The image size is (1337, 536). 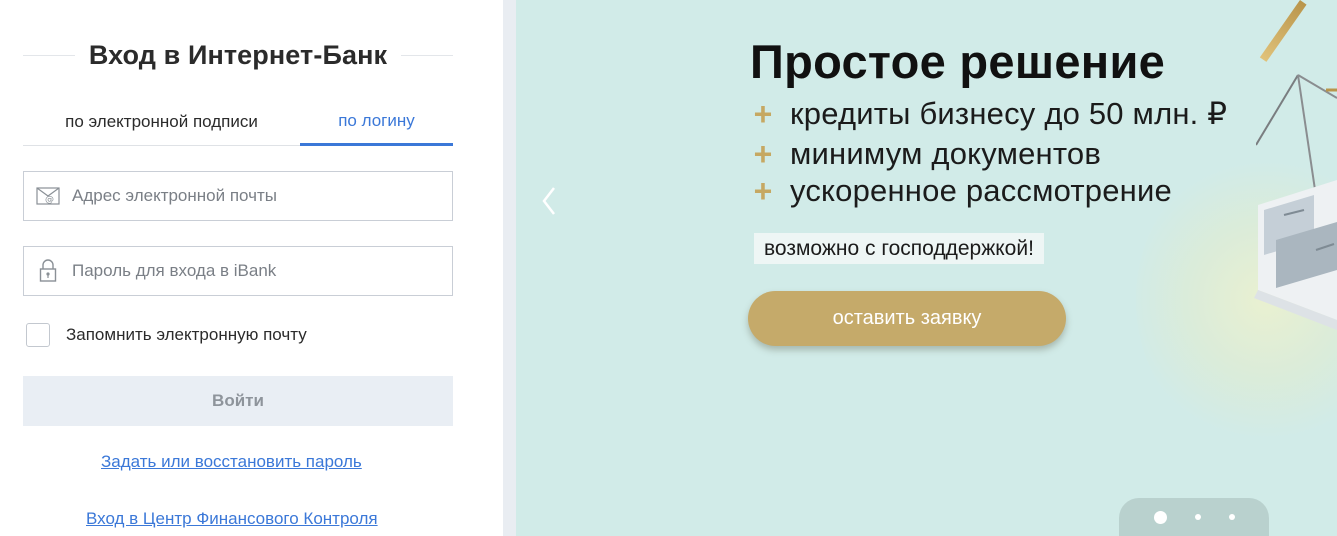 I want to click on banner-bullet: + кредиты бизнесу до 50 млн. ₽, so click(x=989, y=114).